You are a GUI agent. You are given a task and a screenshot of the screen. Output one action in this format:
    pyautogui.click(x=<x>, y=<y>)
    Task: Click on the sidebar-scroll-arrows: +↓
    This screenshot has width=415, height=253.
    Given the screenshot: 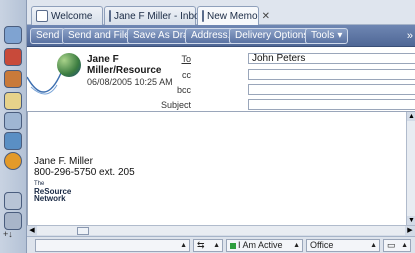 What is the action you would take?
    pyautogui.click(x=8, y=234)
    